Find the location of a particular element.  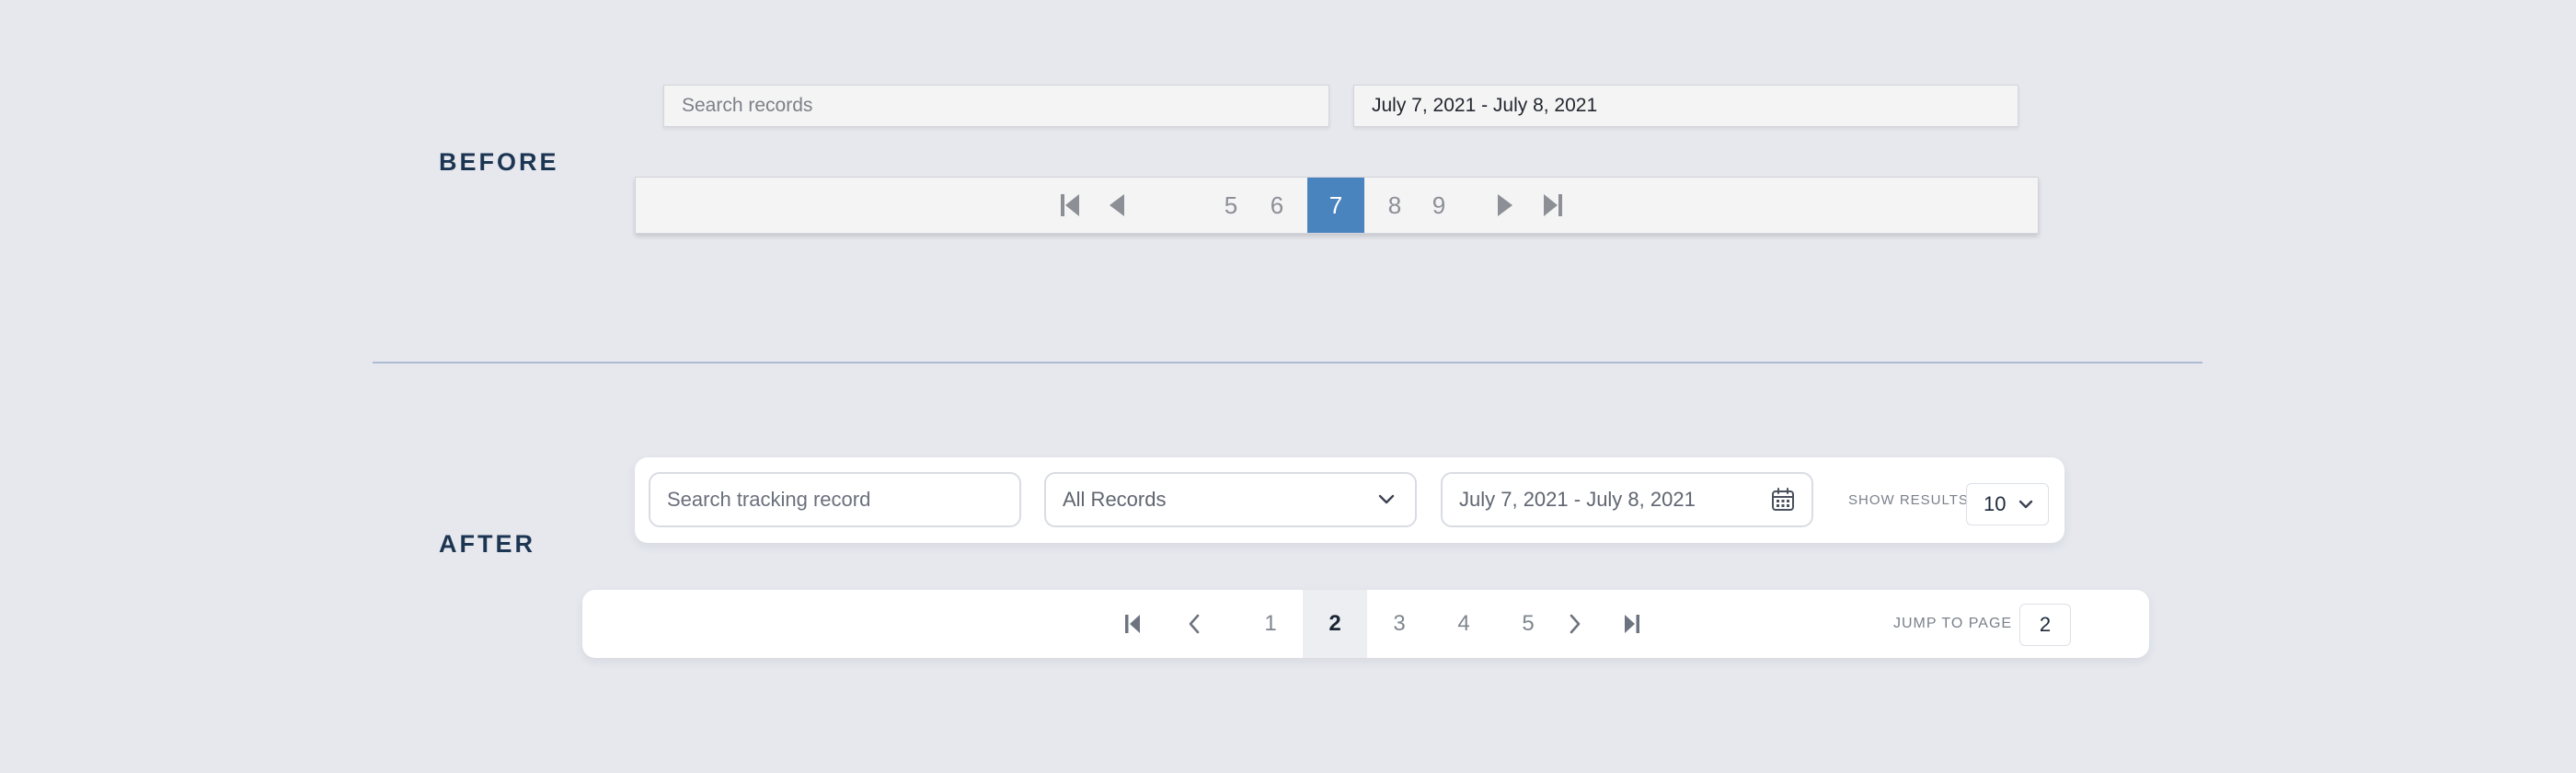

before-pagination-bar: 5 6 7 8 9 is located at coordinates (1337, 205).